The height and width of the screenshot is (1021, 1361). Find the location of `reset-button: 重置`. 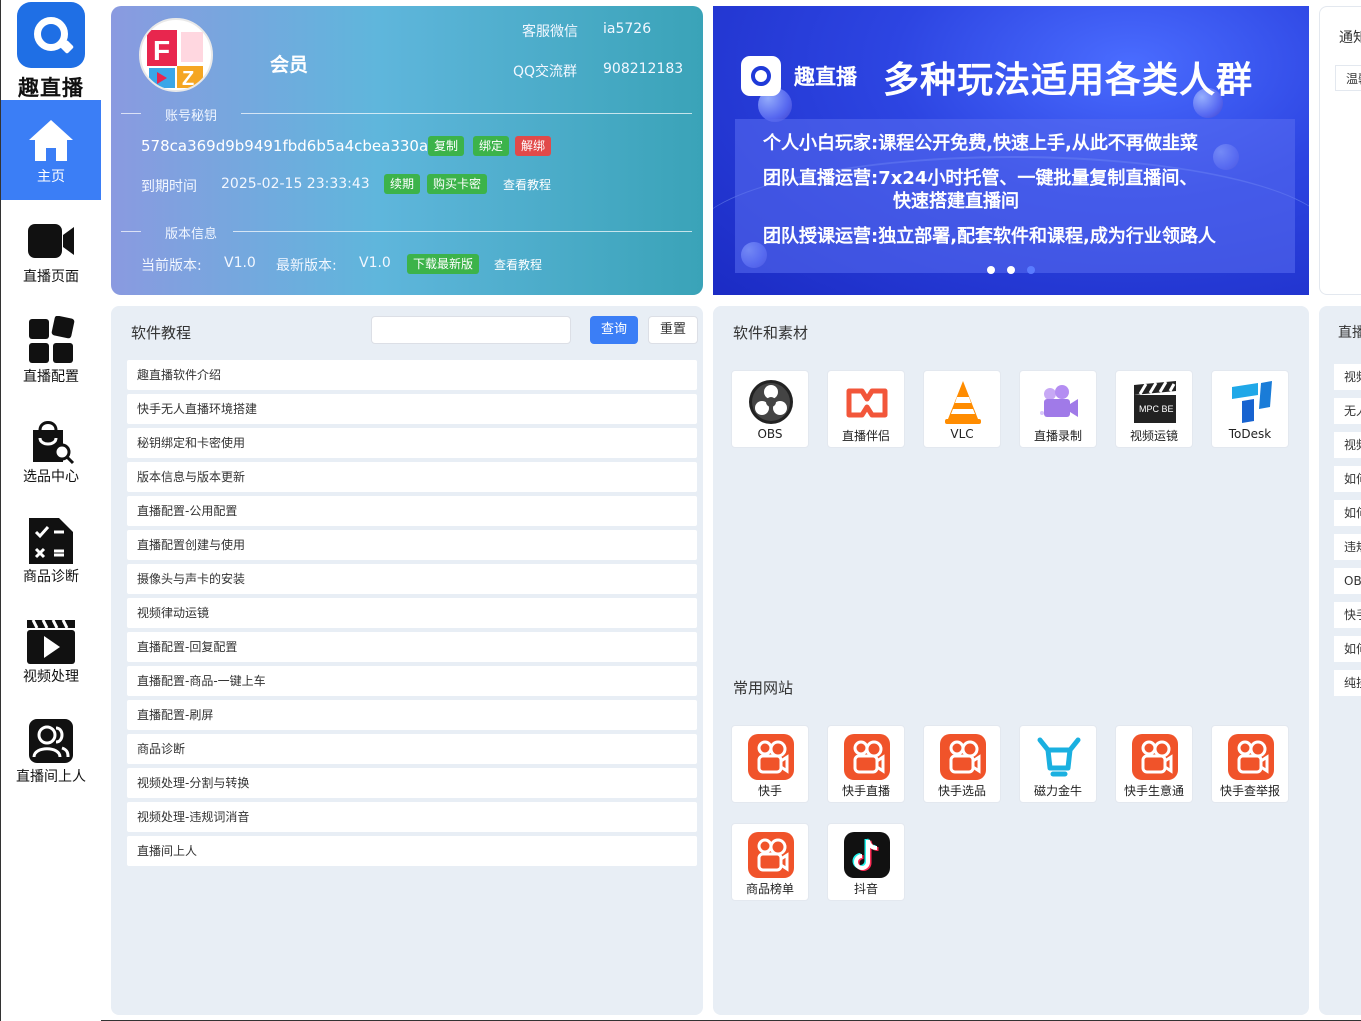

reset-button: 重置 is located at coordinates (673, 330).